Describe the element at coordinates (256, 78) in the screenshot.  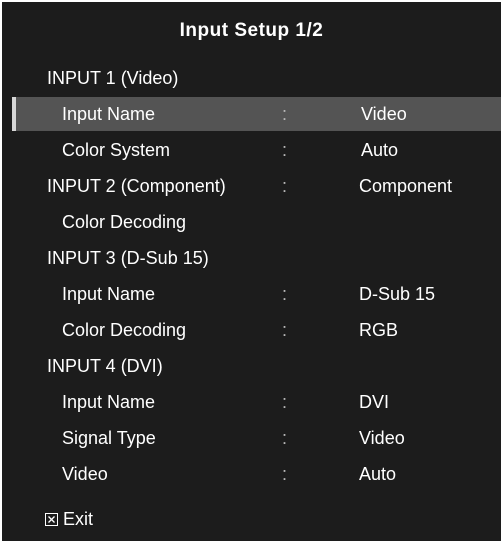
I see `section-input-1: INPUT 1 (Video)` at that location.